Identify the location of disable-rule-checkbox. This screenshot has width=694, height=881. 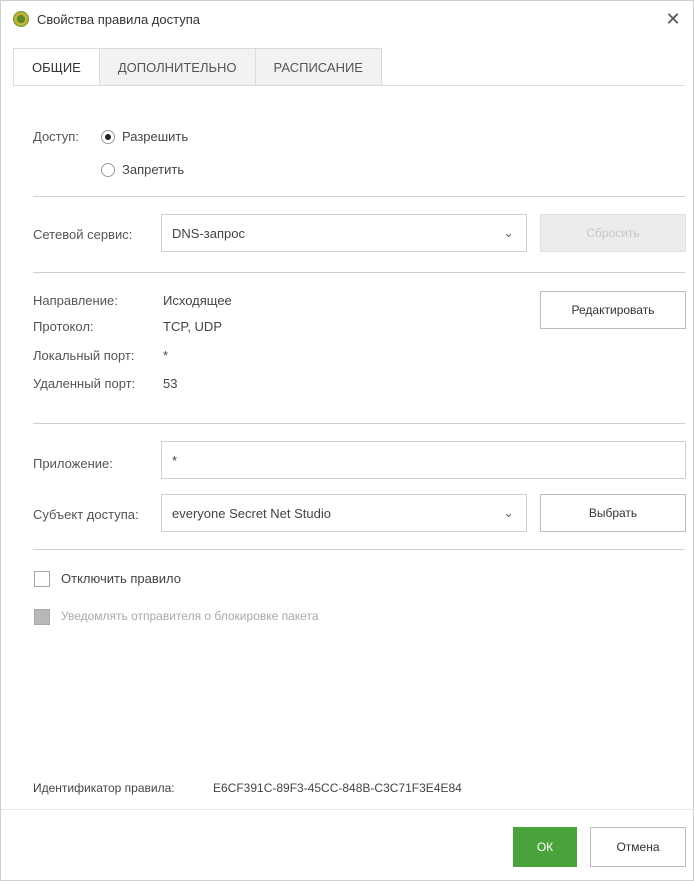
(42, 579).